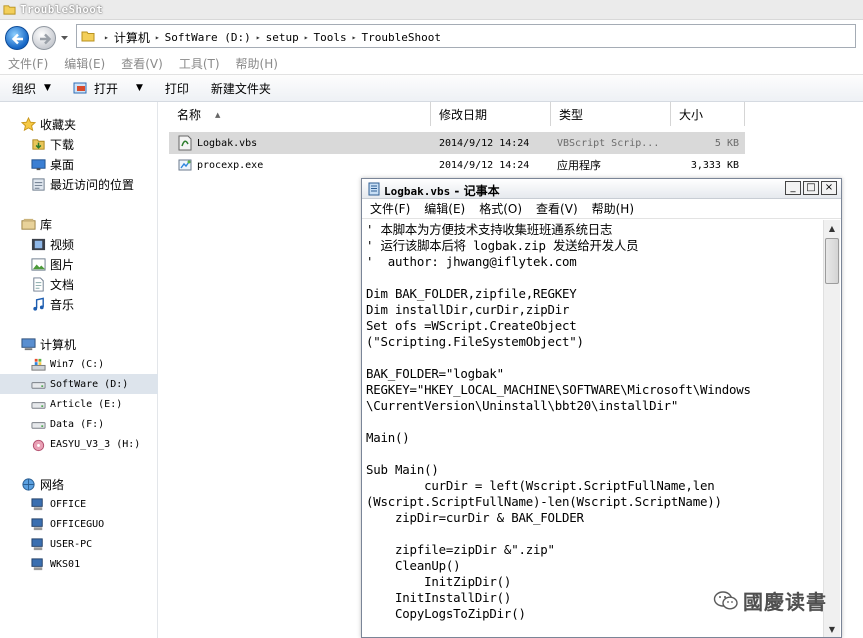  I want to click on picture-icon, so click(38, 264).